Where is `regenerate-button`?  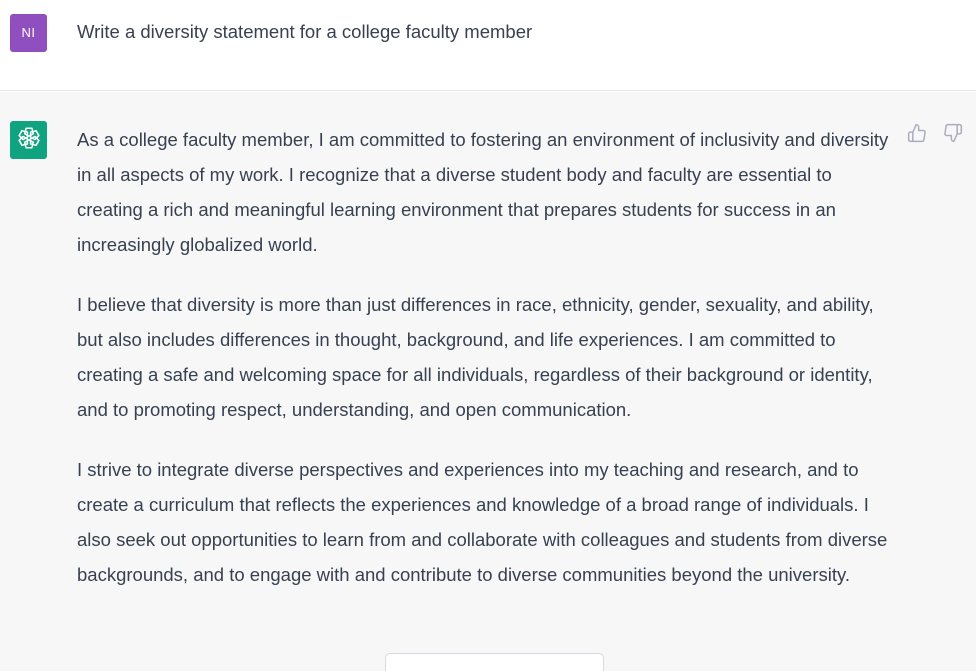 regenerate-button is located at coordinates (494, 662).